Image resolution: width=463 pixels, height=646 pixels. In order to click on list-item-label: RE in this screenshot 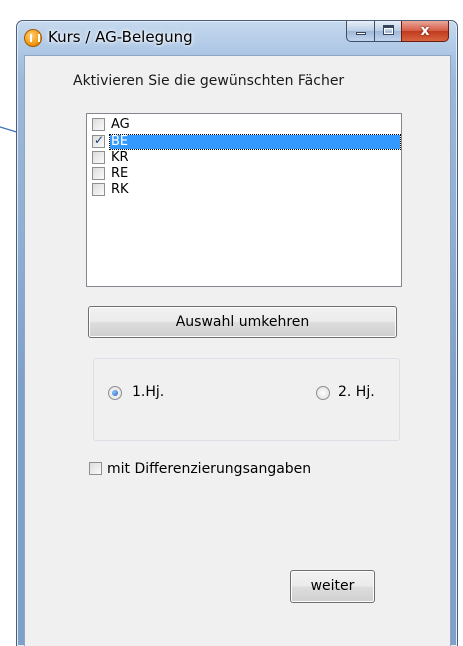, I will do `click(120, 173)`.